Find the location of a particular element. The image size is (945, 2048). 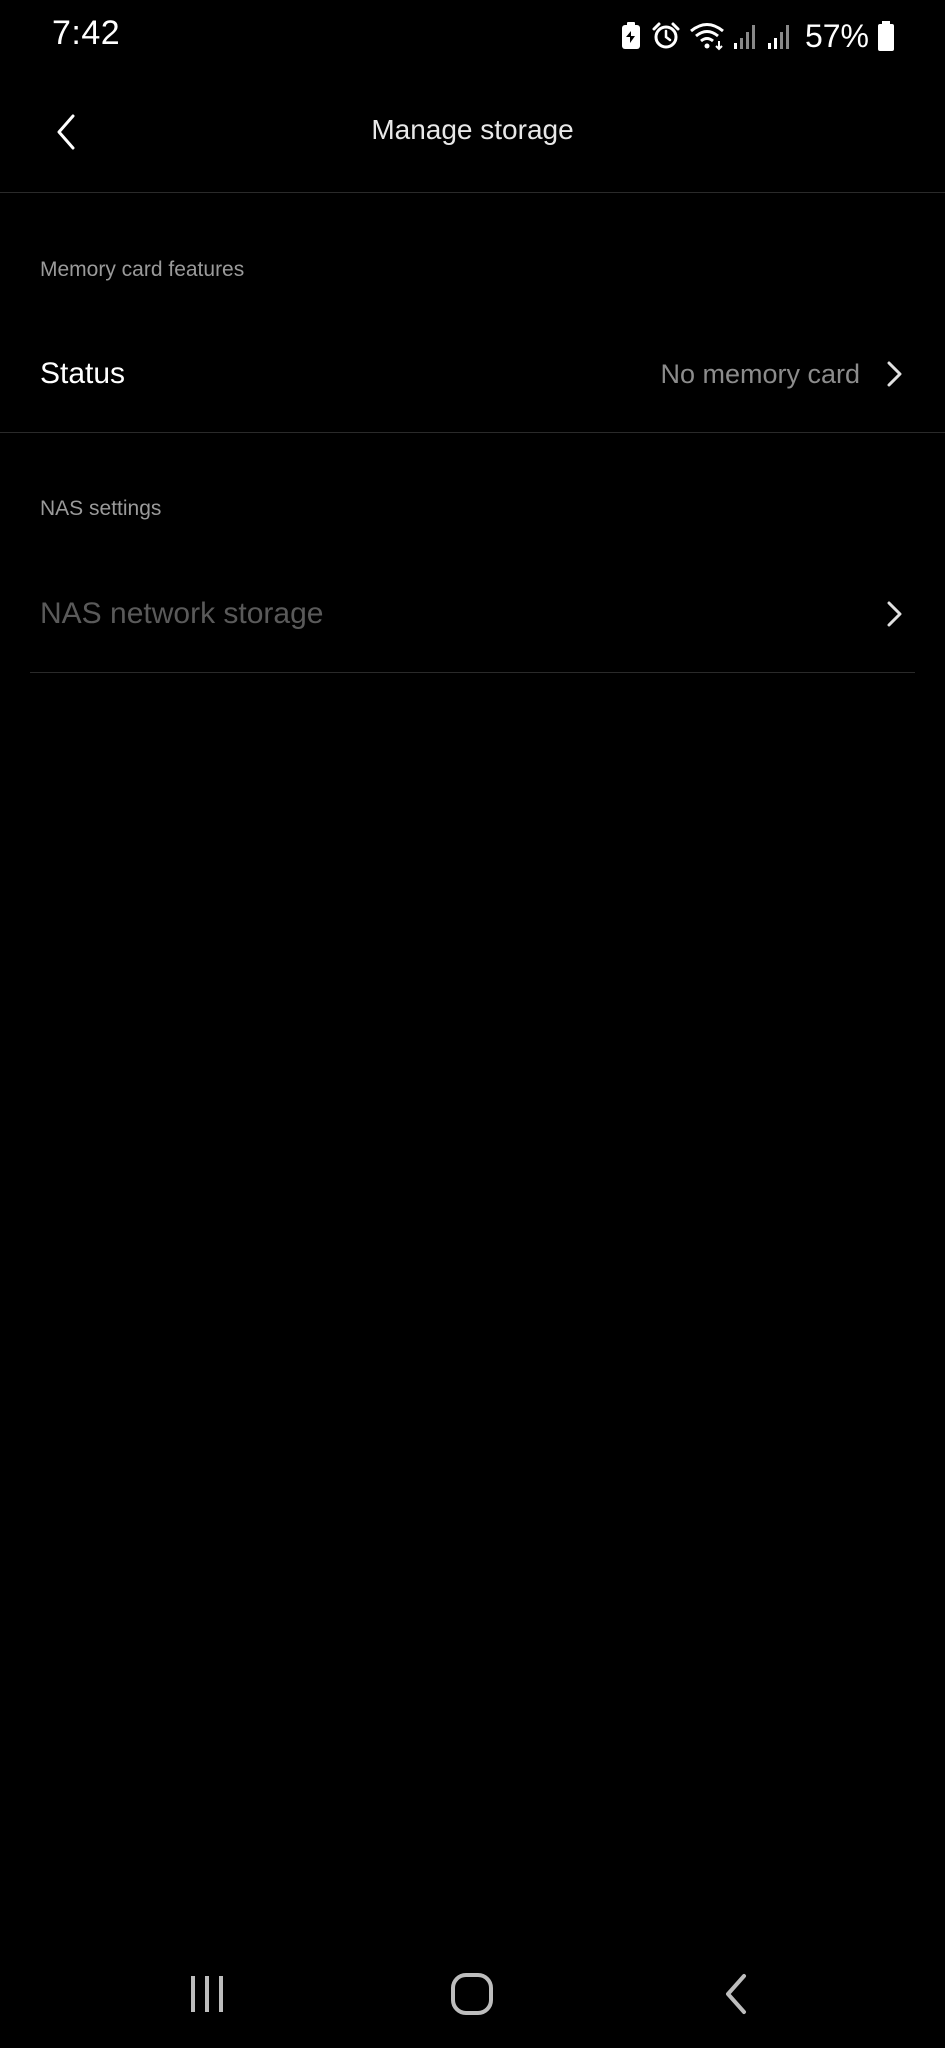

page-title: Manage storage is located at coordinates (472, 129).